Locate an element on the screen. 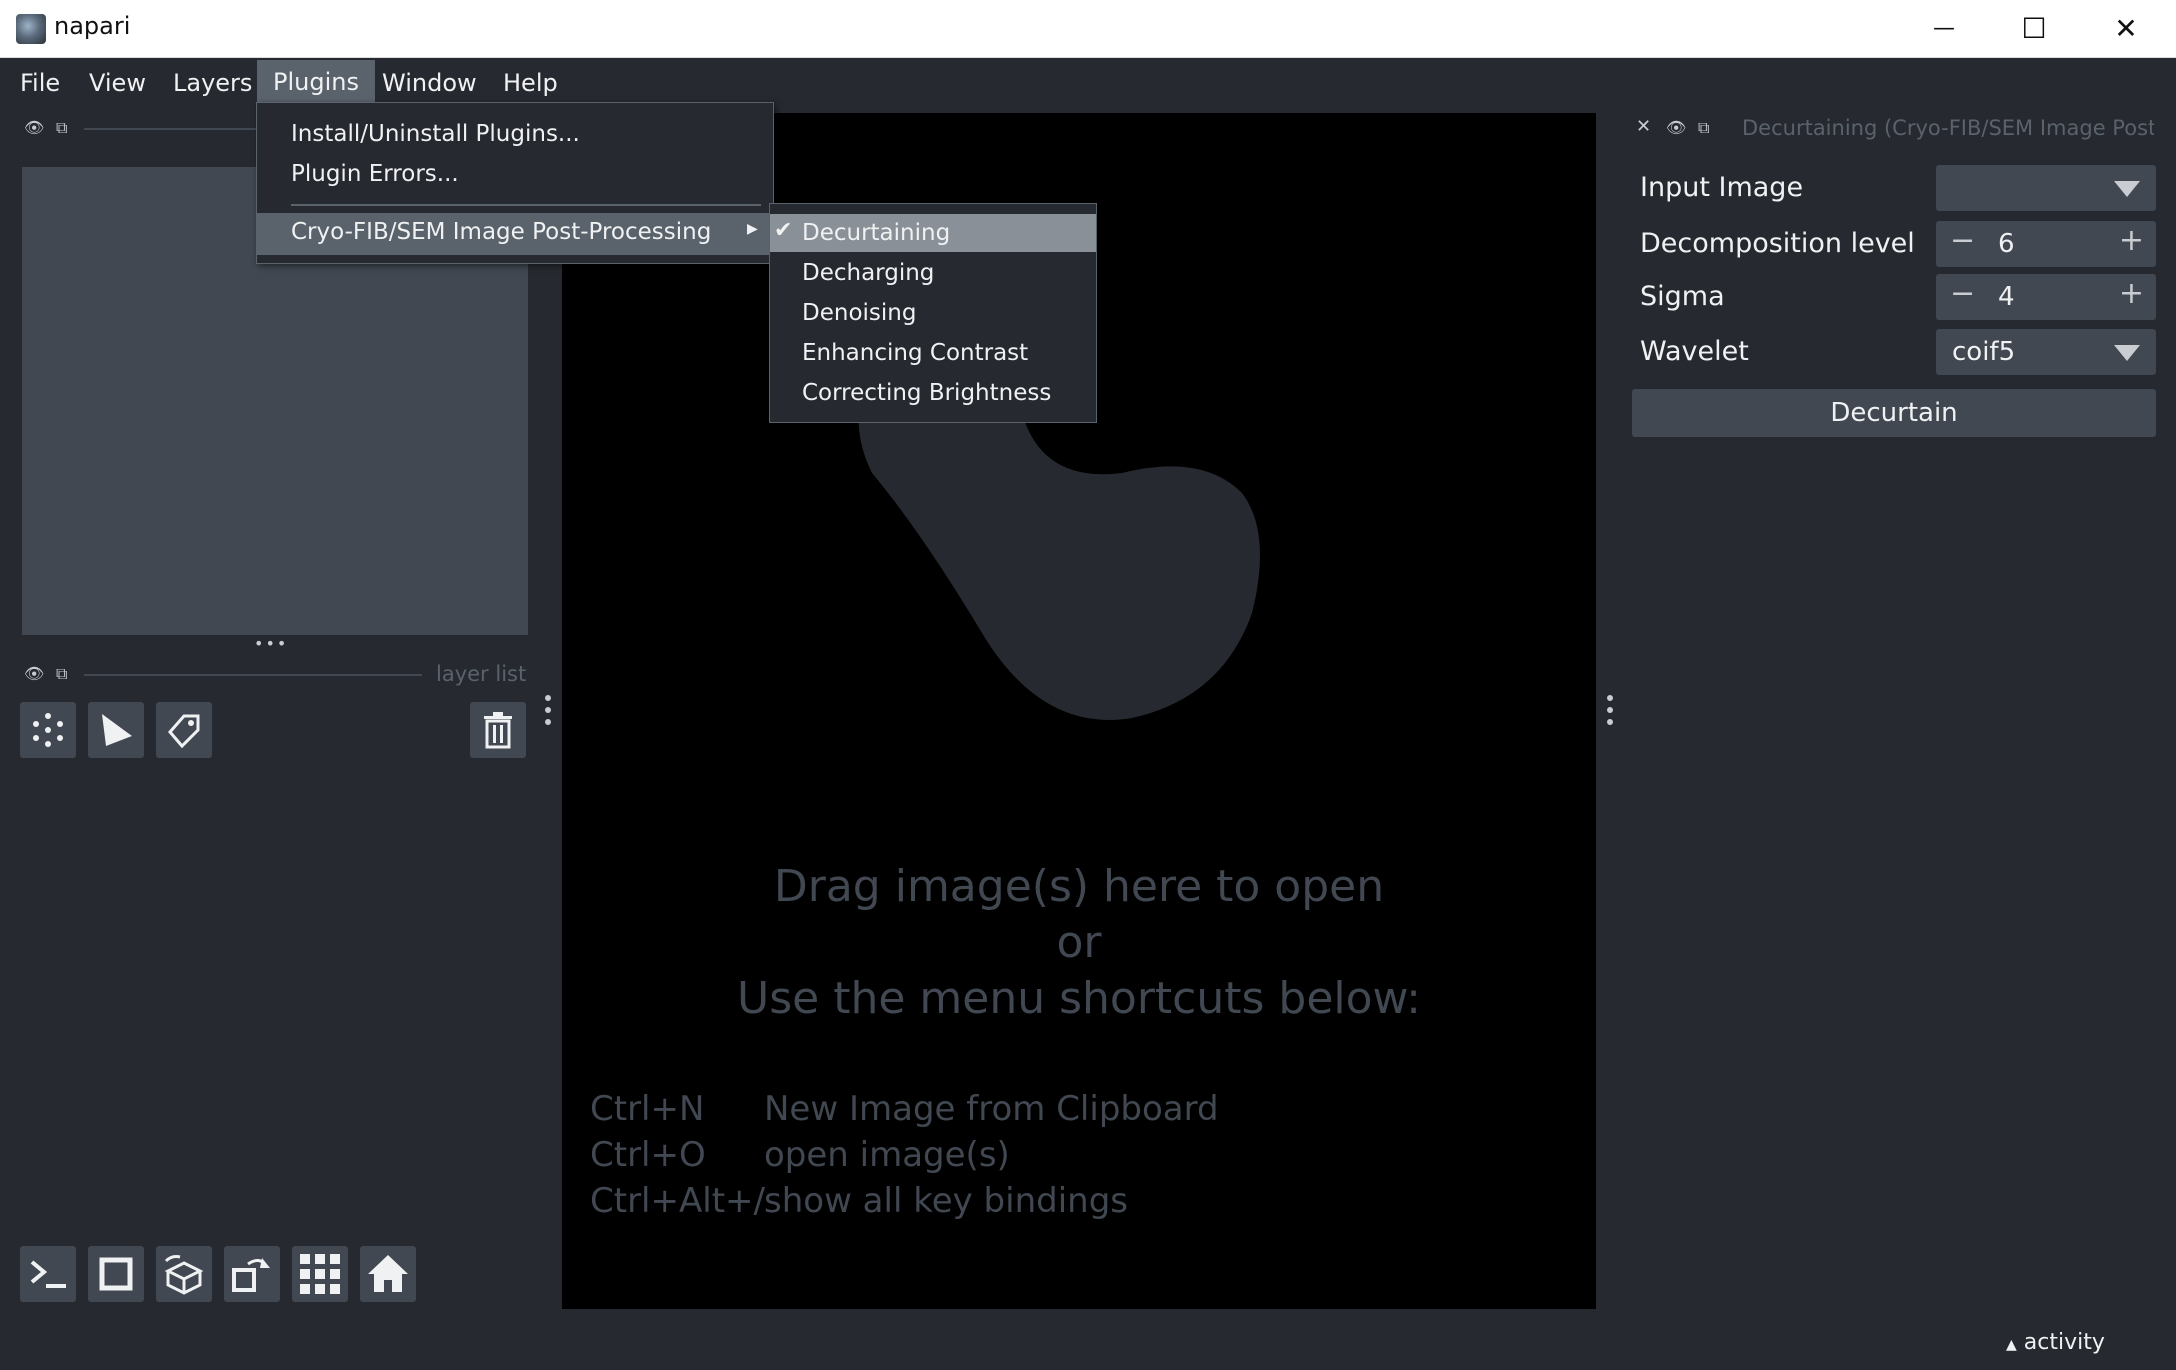 Image resolution: width=2176 pixels, height=1370 pixels. shortcut-key: Ctrl+O is located at coordinates (648, 1155).